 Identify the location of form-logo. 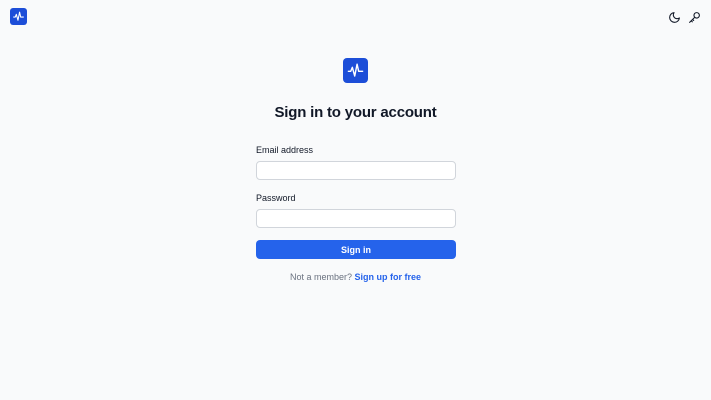
(355, 70).